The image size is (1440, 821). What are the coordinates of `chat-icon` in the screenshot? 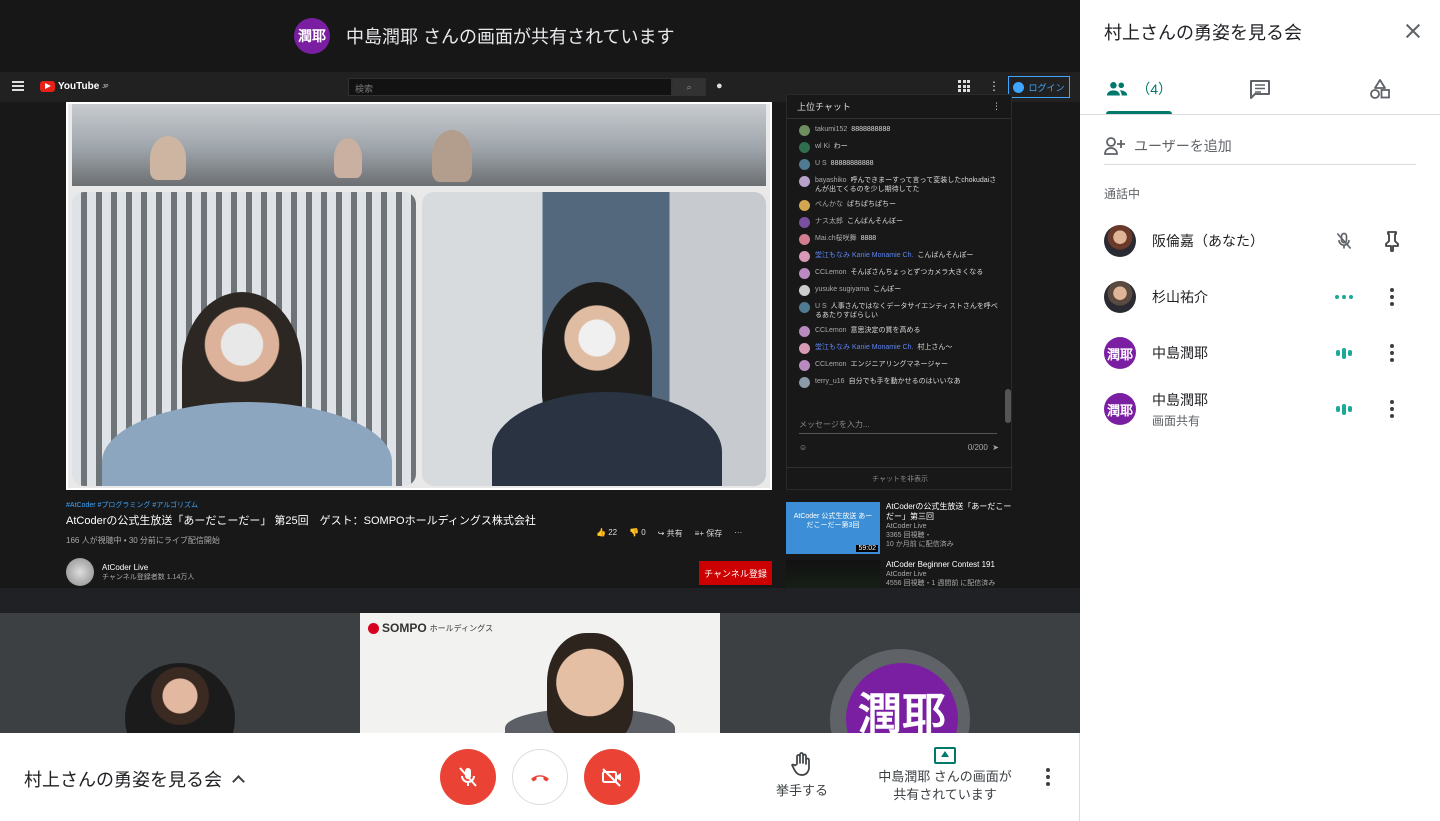 It's located at (1260, 89).